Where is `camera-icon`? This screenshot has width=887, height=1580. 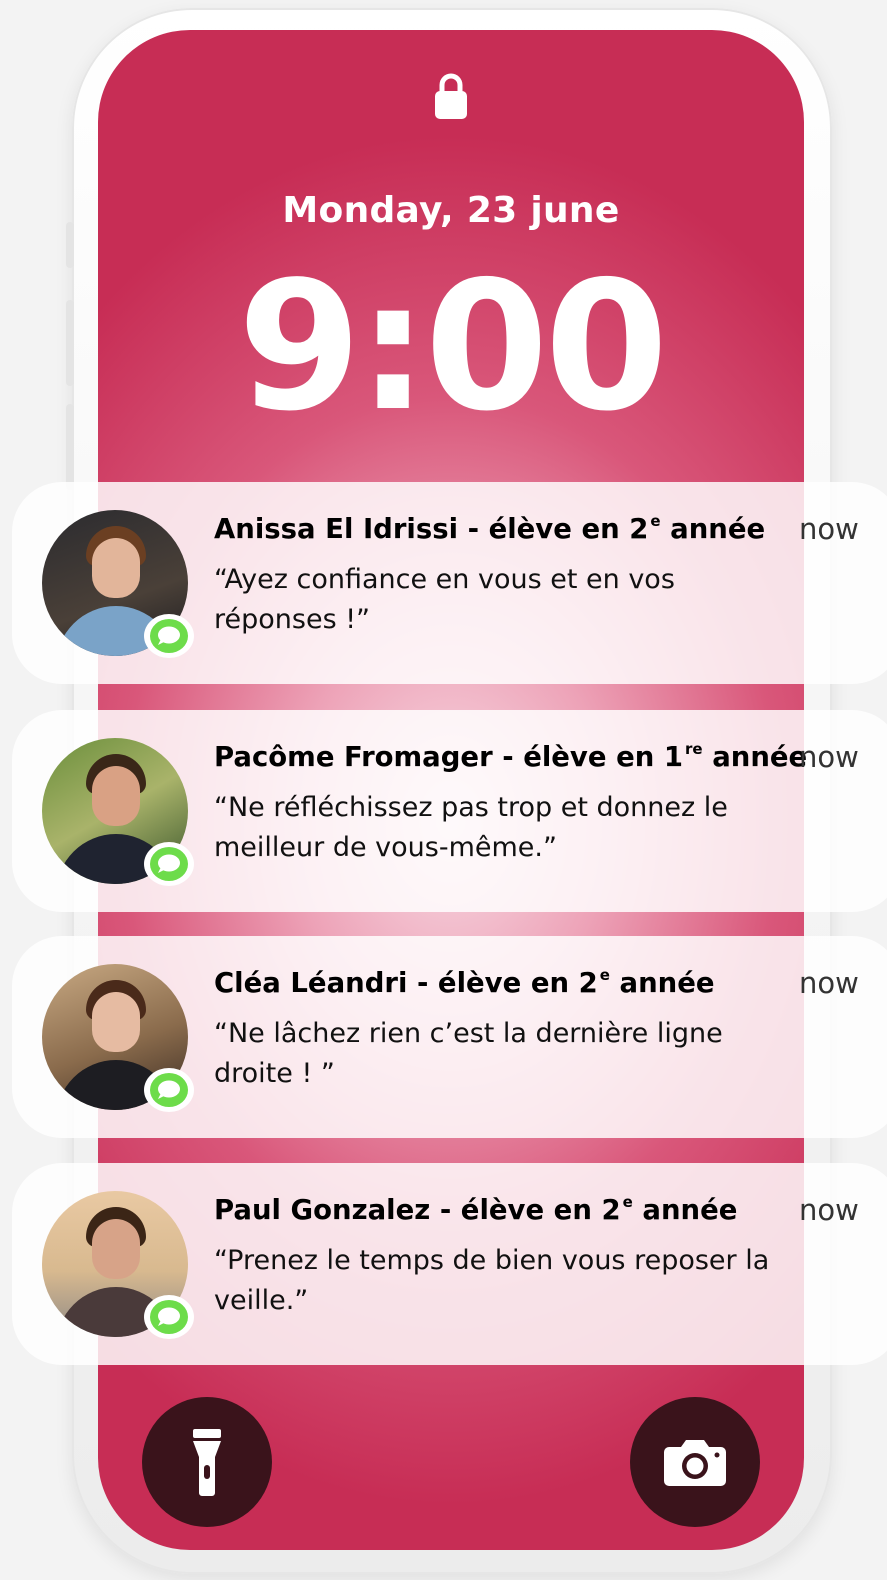
camera-icon is located at coordinates (695, 1463).